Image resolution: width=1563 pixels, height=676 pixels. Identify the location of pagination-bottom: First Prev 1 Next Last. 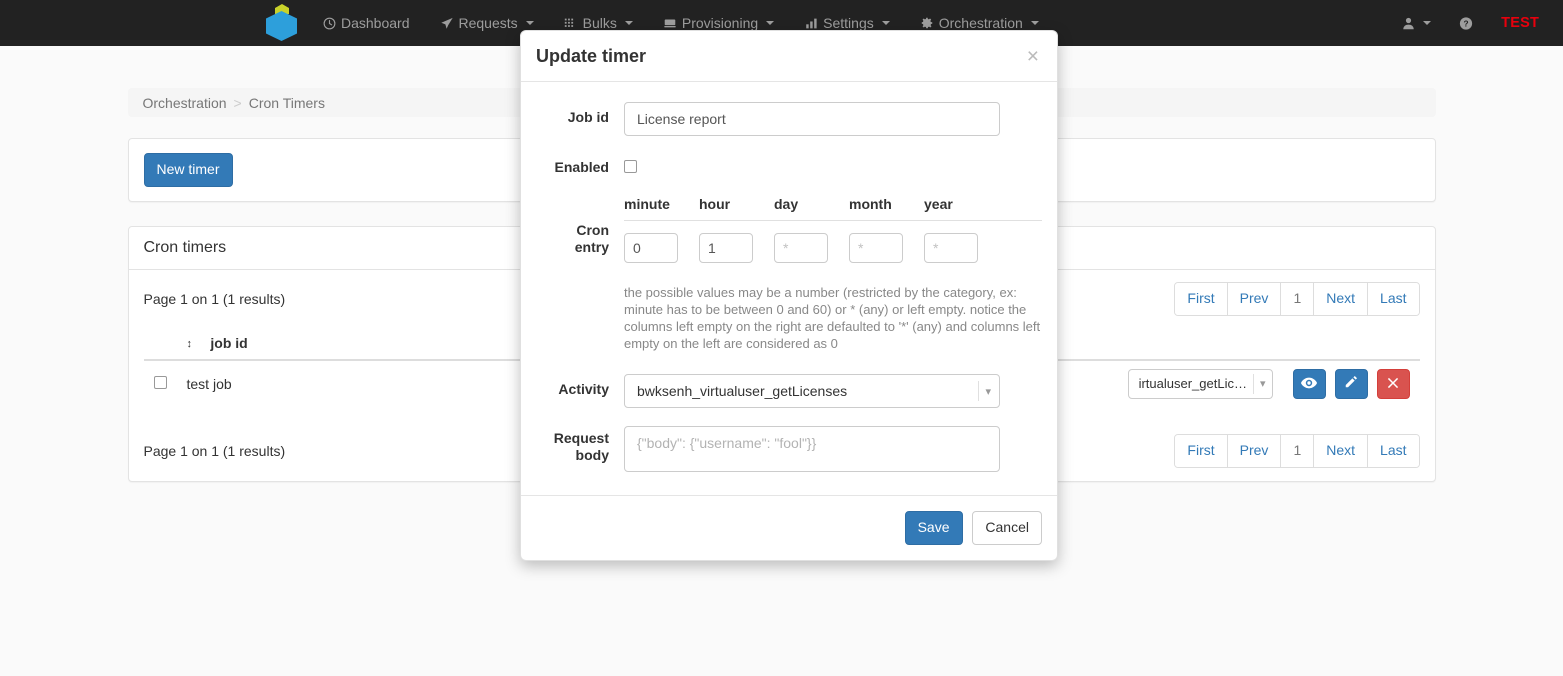
(1297, 450).